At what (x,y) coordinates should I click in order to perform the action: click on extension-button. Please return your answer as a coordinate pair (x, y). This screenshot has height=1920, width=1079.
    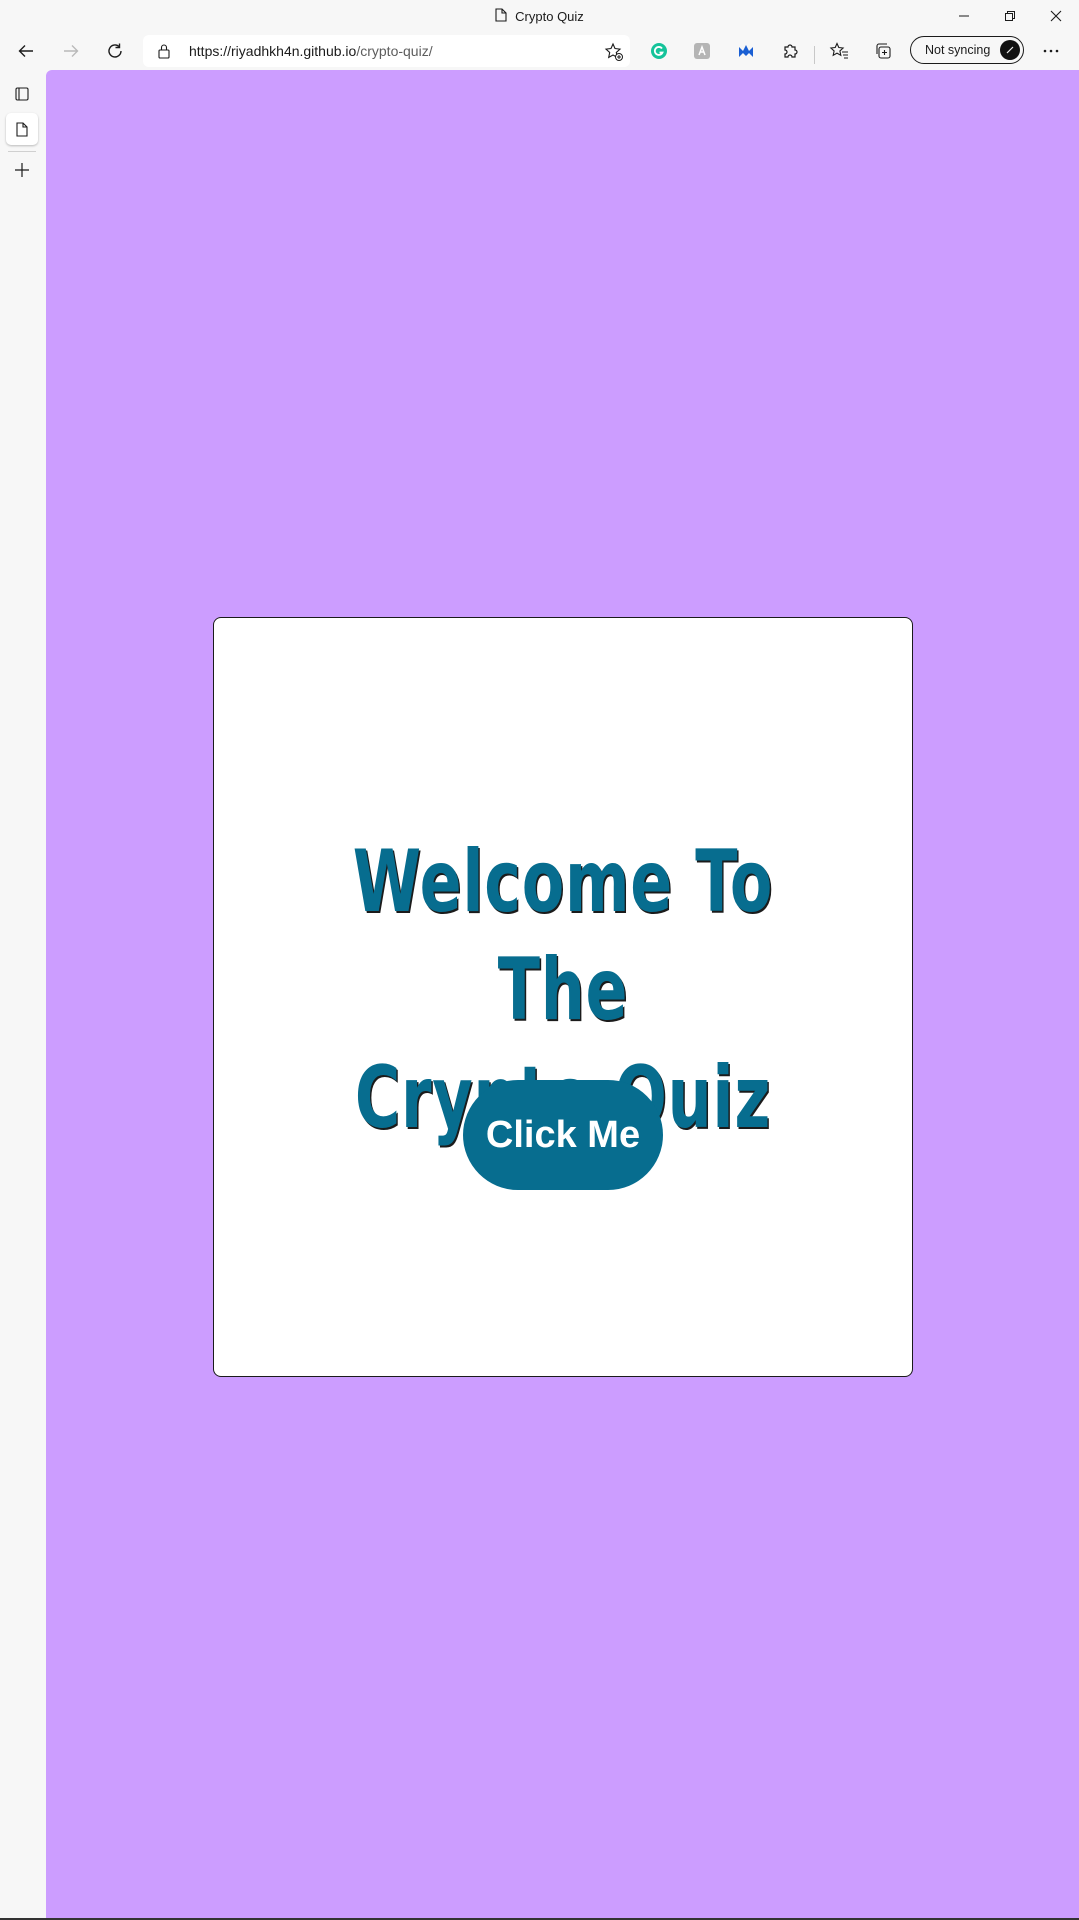
    Looking at the image, I should click on (702, 51).